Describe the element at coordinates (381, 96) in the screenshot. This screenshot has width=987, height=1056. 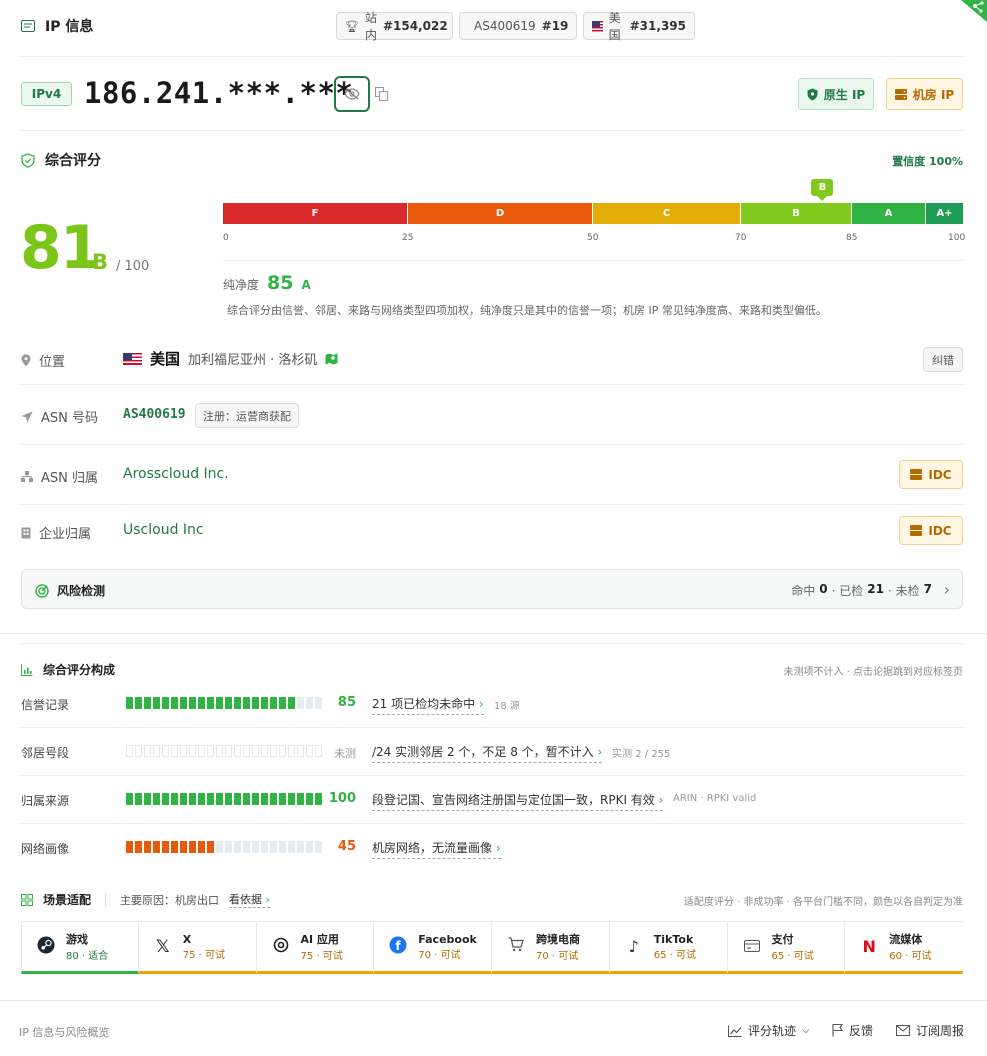
I see `copy-icon` at that location.